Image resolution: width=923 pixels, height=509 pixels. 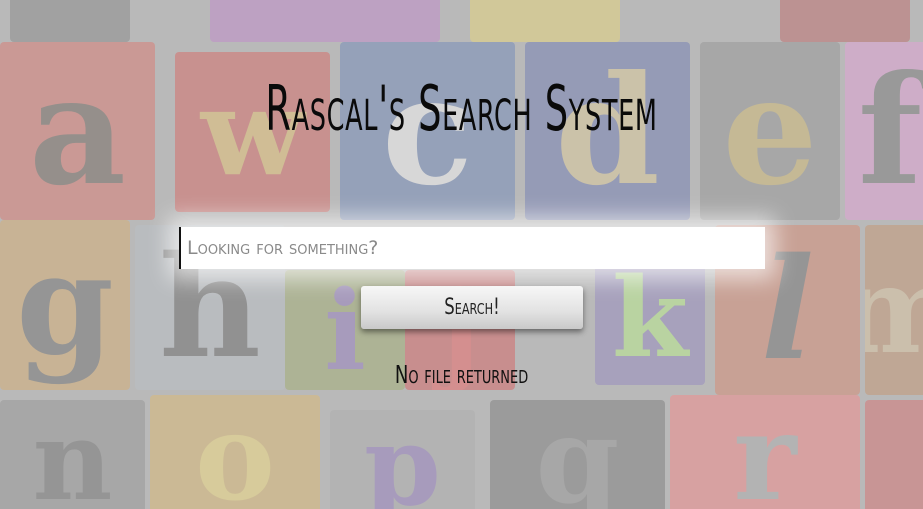 I want to click on search-button-label: Search!, so click(x=472, y=307).